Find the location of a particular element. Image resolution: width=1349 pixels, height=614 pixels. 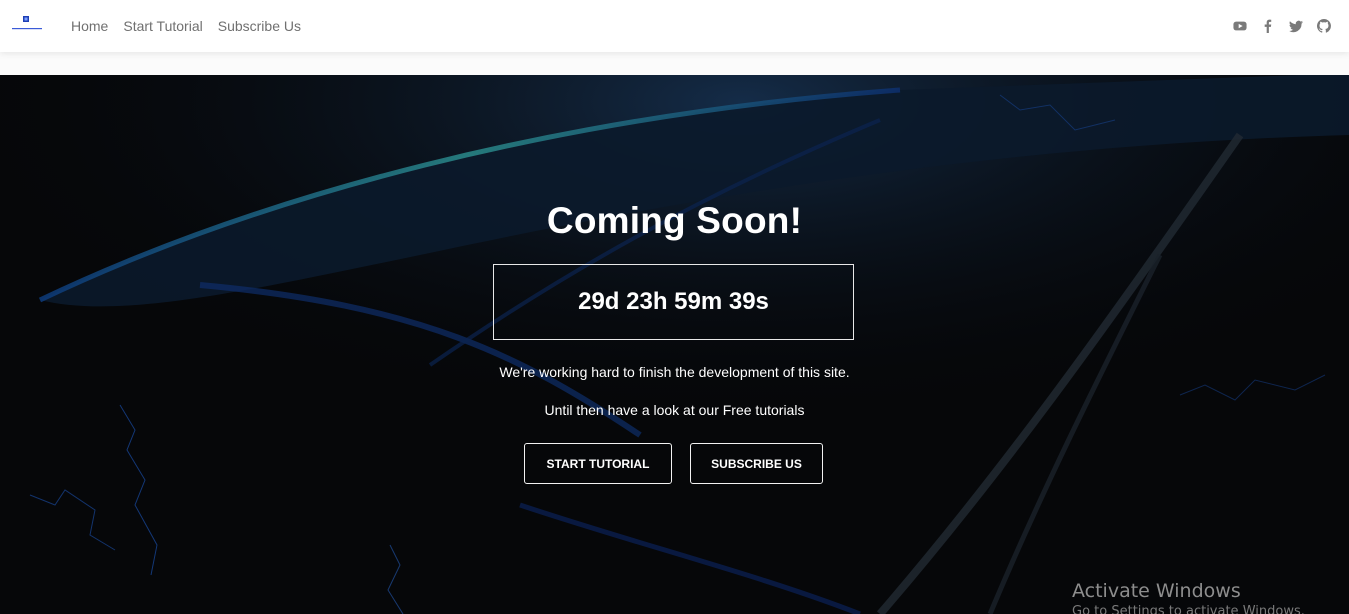

nav-start-tutorial-link: Start Tutorial is located at coordinates (162, 26).